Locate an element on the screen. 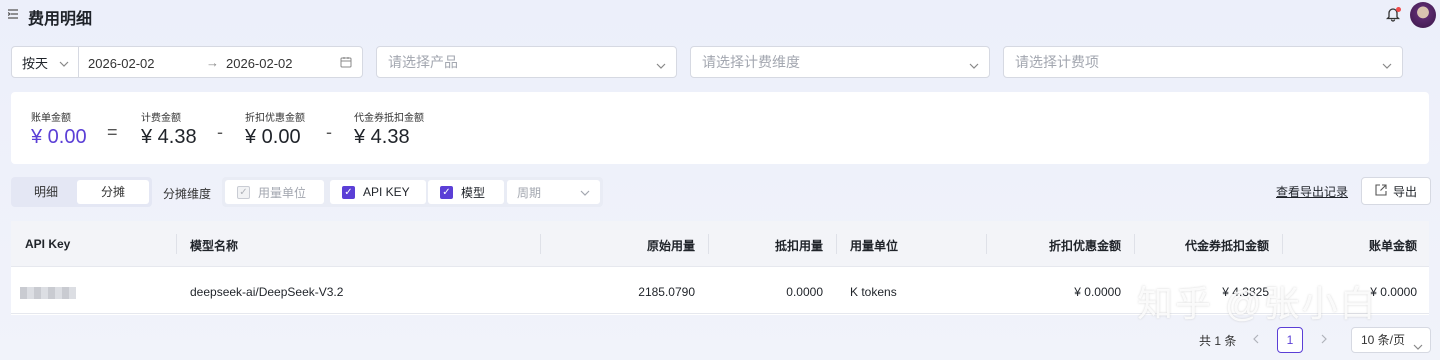 The image size is (1440, 360). discount-amount-label: 折扣优惠金额 is located at coordinates (275, 118).